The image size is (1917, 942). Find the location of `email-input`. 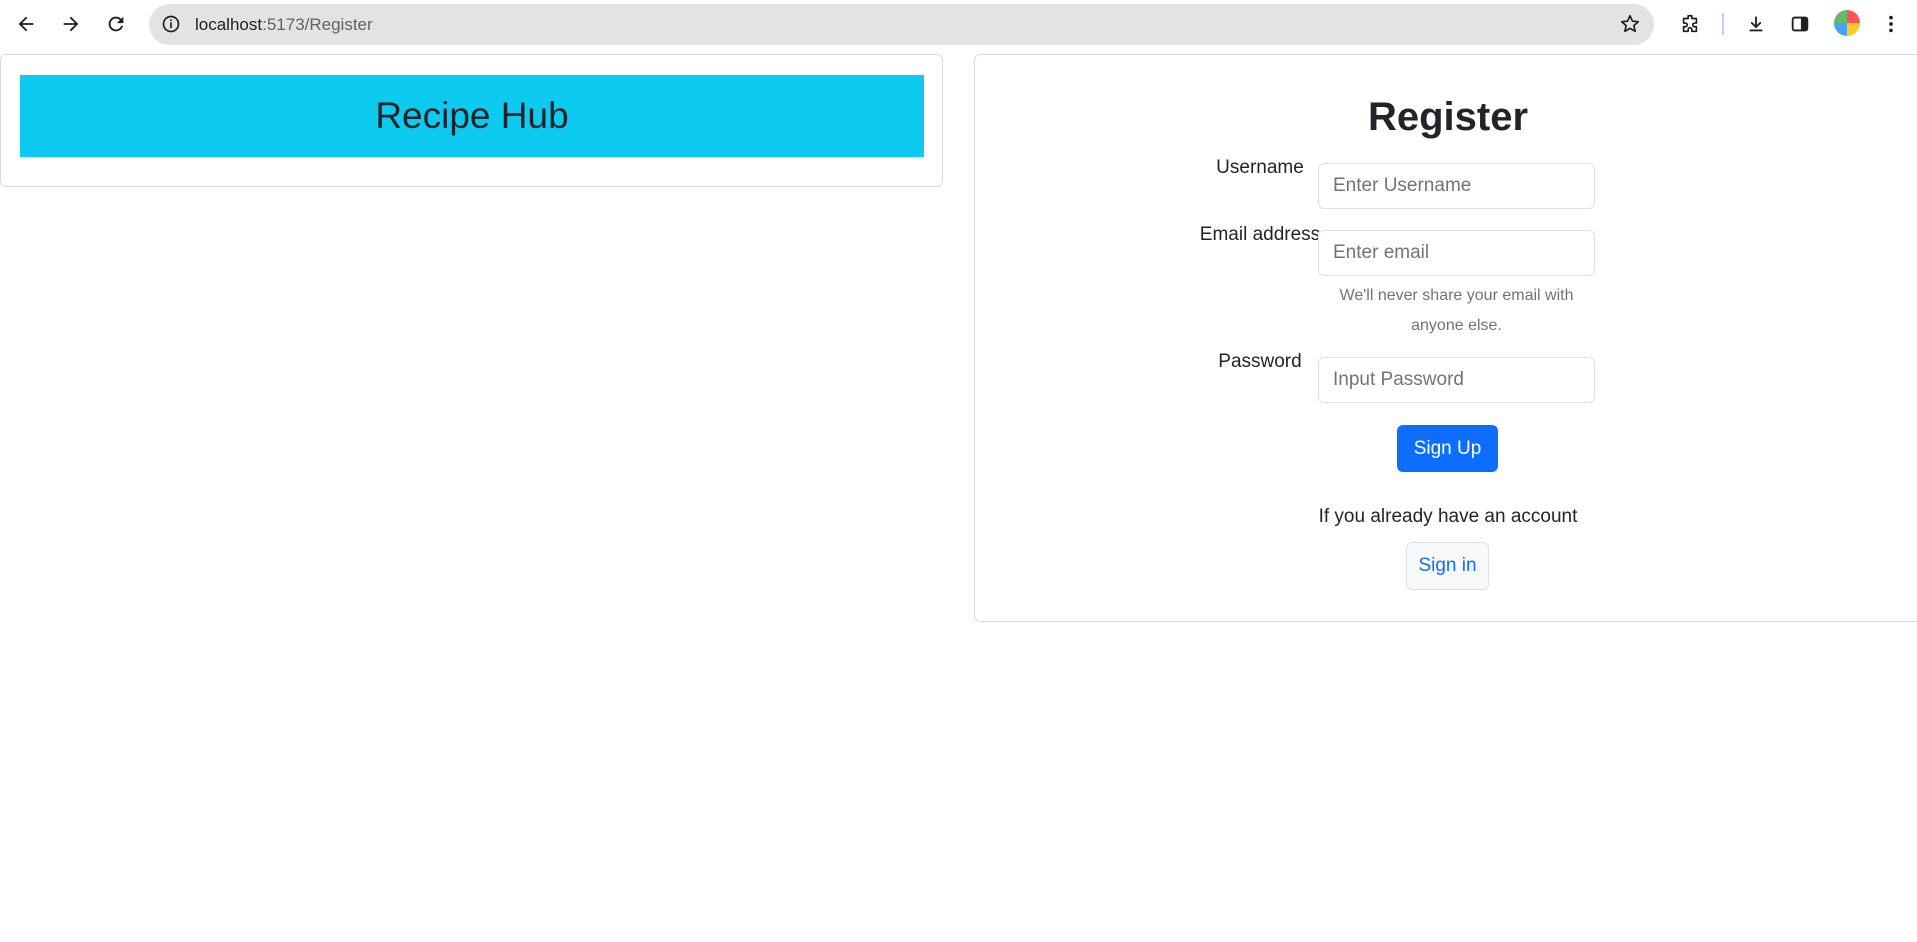

email-input is located at coordinates (1456, 253).